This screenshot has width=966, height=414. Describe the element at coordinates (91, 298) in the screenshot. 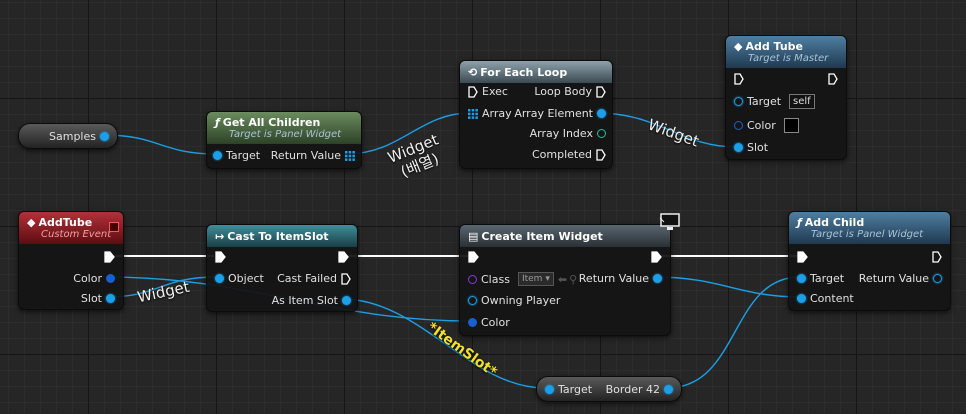

I see `slot-label: Slot` at that location.